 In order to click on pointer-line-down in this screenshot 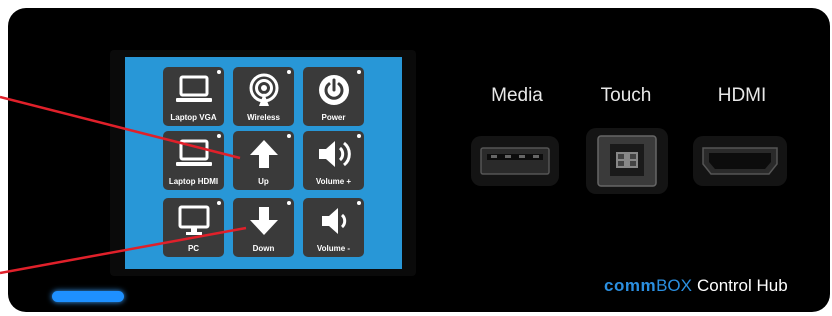, I will do `click(123, 250)`.